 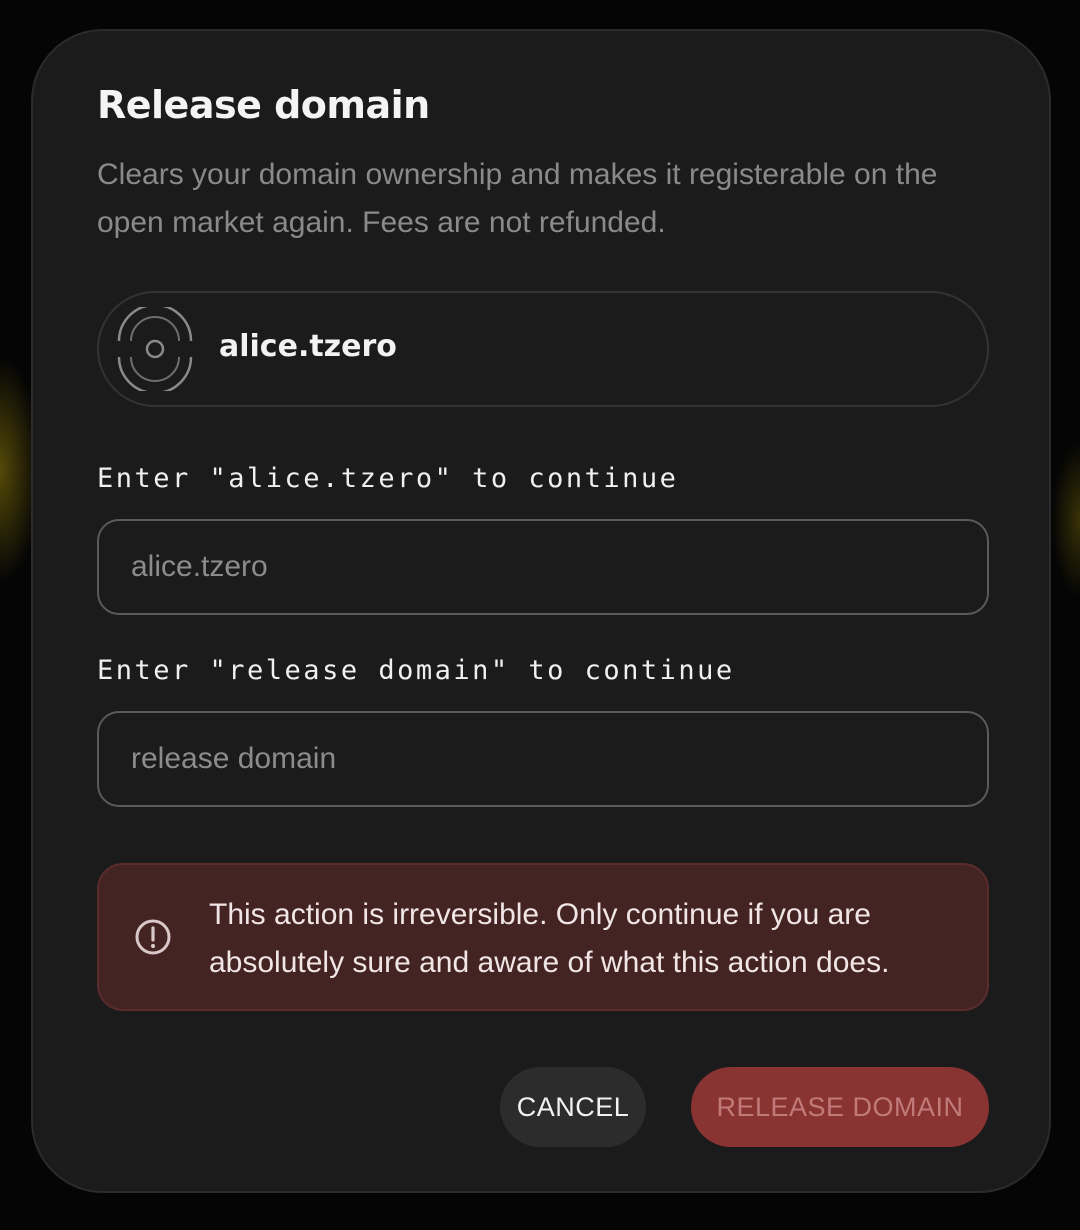 I want to click on domain-confirm-input, so click(x=543, y=567).